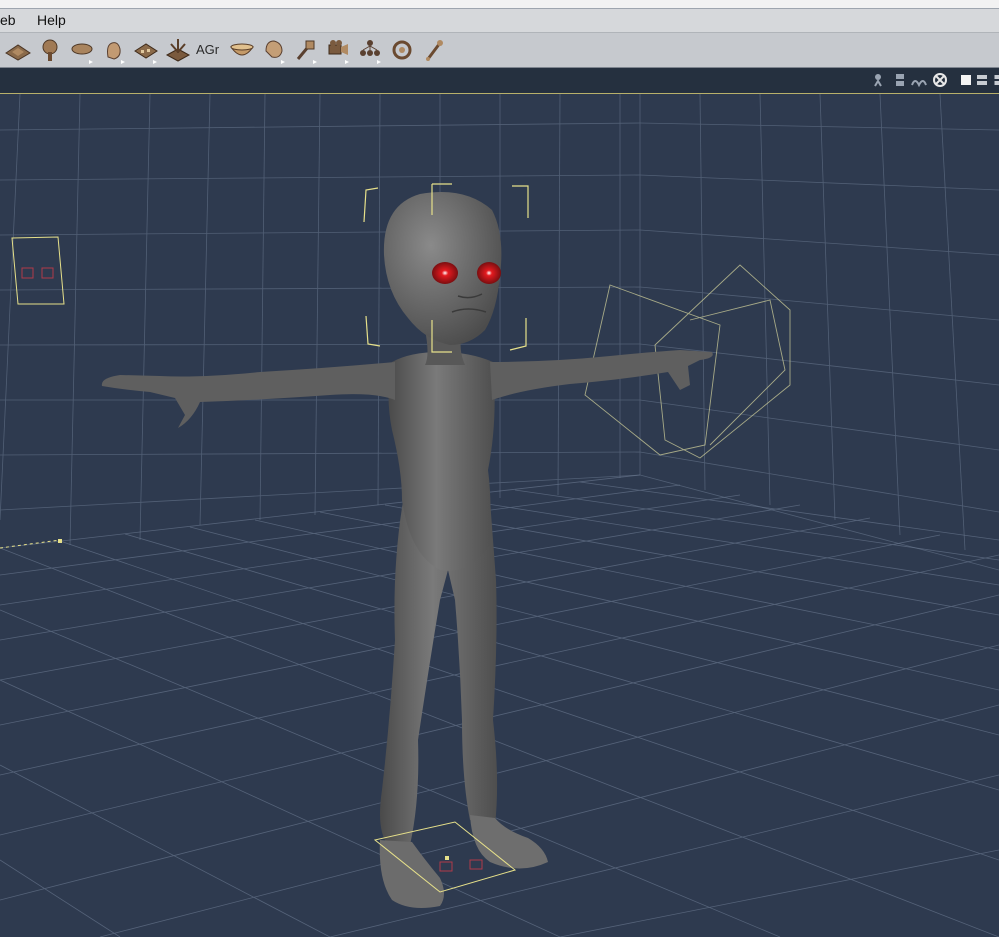  Describe the element at coordinates (964, 80) in the screenshot. I see `single-layout-icon` at that location.